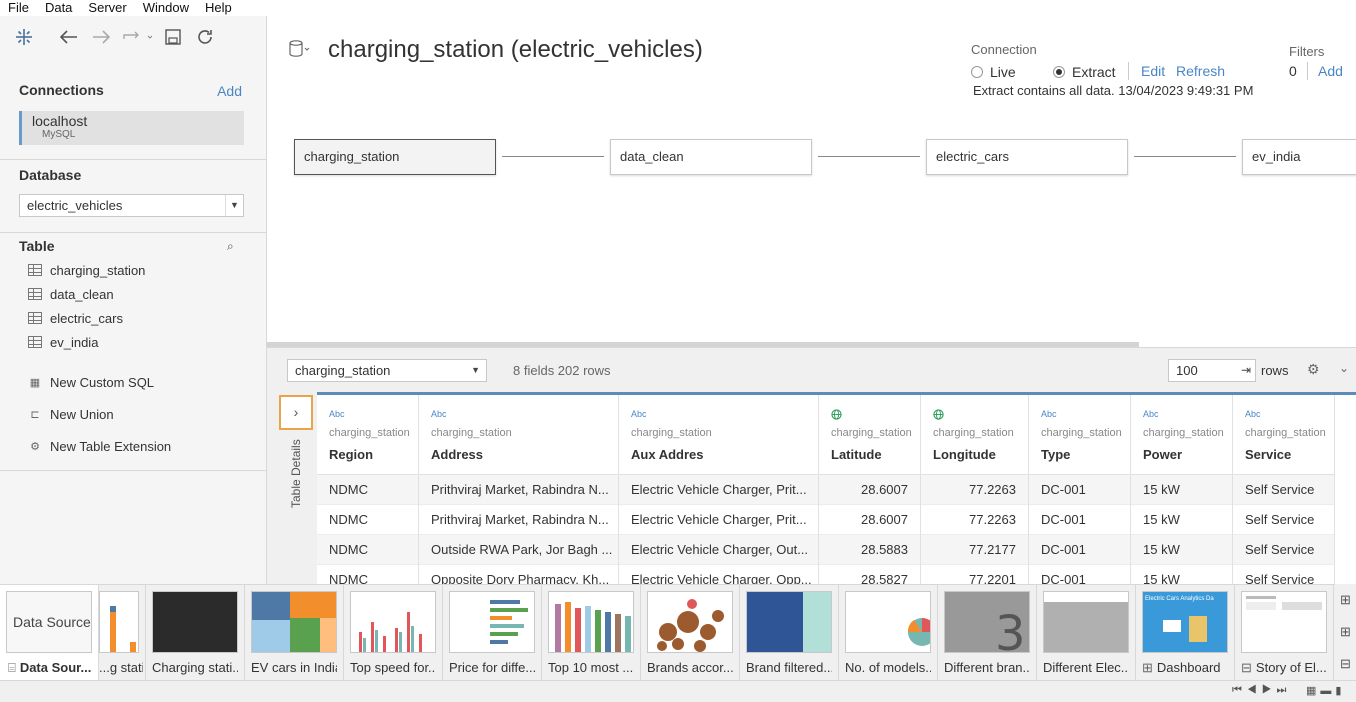  Describe the element at coordinates (875, 454) in the screenshot. I see `column-name: Latitude` at that location.